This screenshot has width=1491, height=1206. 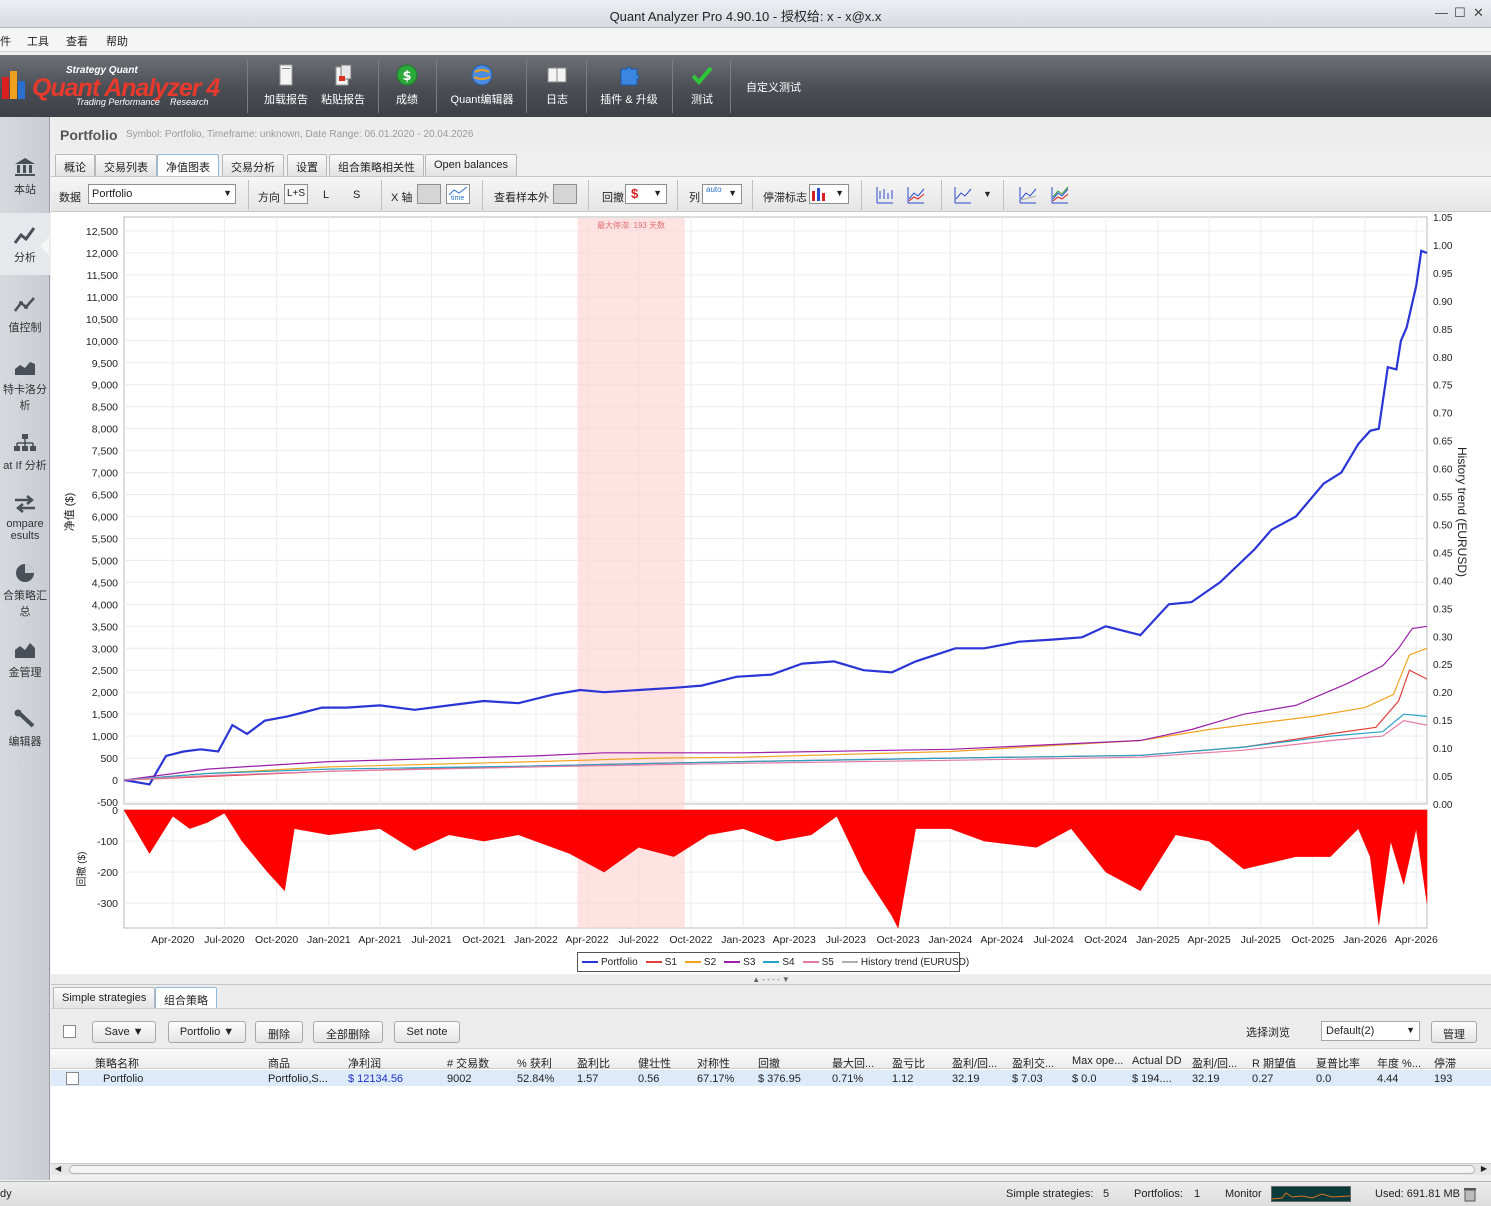 I want to click on column-header: 商品, so click(x=305, y=1063).